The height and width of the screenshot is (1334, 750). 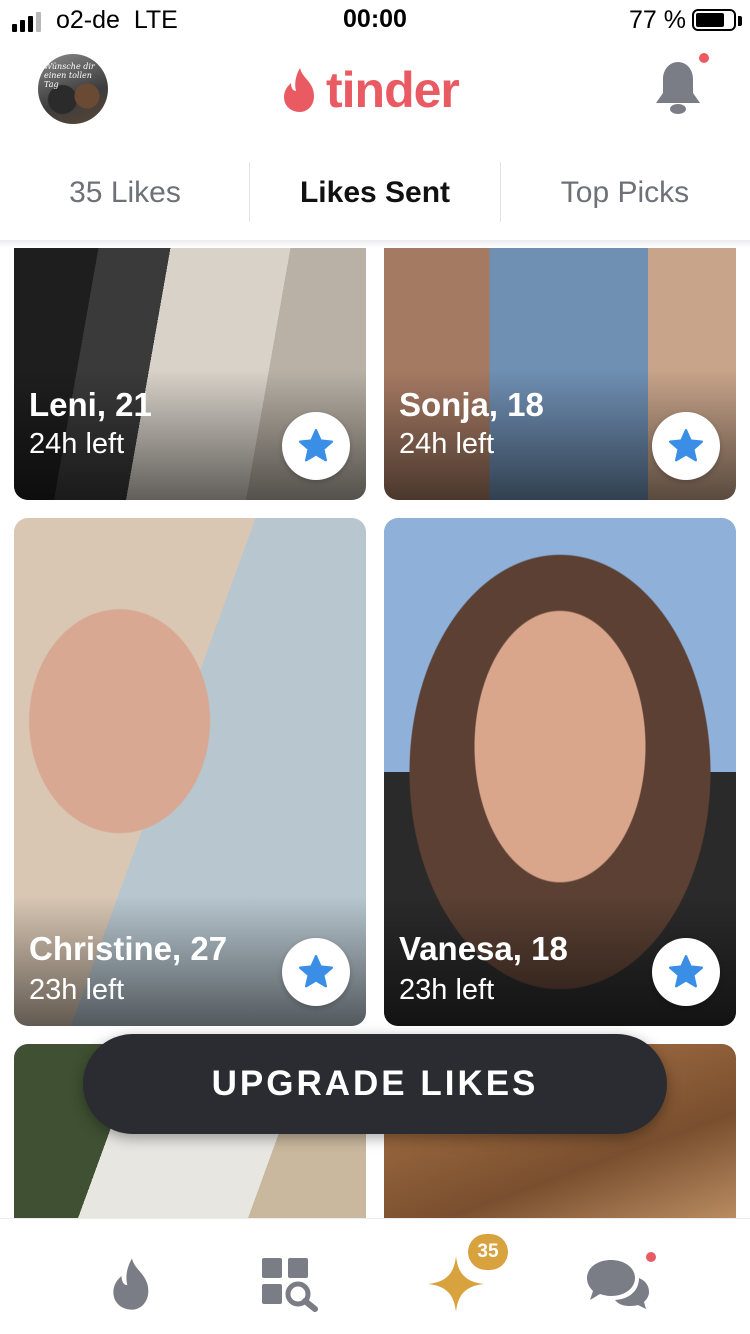 What do you see at coordinates (740, 21) in the screenshot?
I see `battery-nub` at bounding box center [740, 21].